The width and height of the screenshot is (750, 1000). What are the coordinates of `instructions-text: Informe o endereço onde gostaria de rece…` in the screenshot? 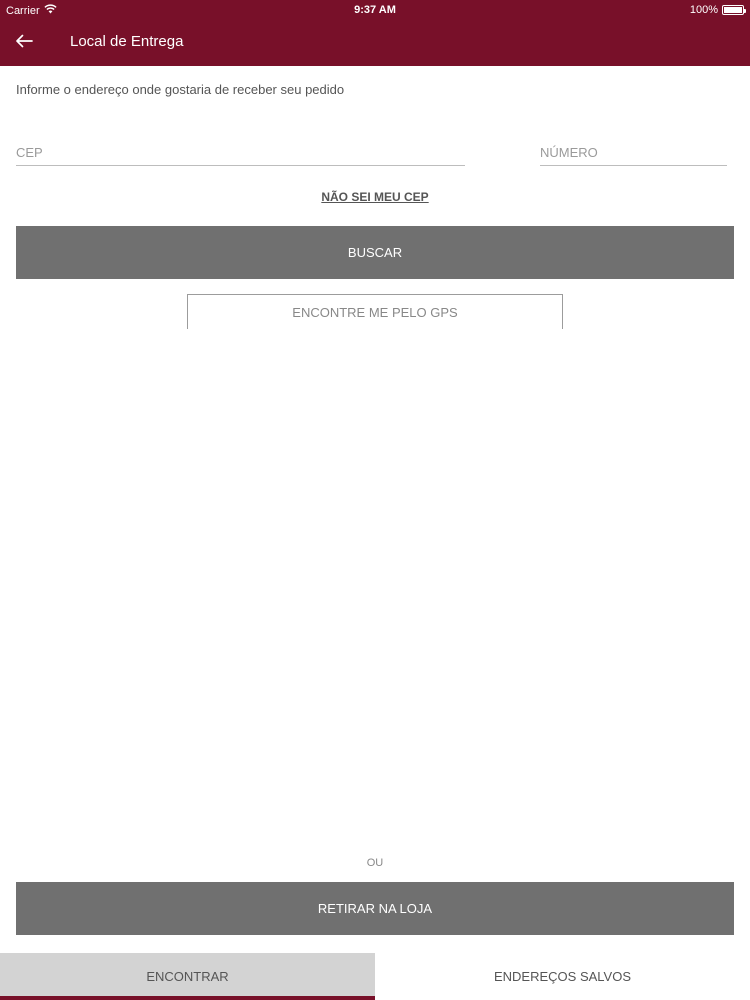 It's located at (180, 89).